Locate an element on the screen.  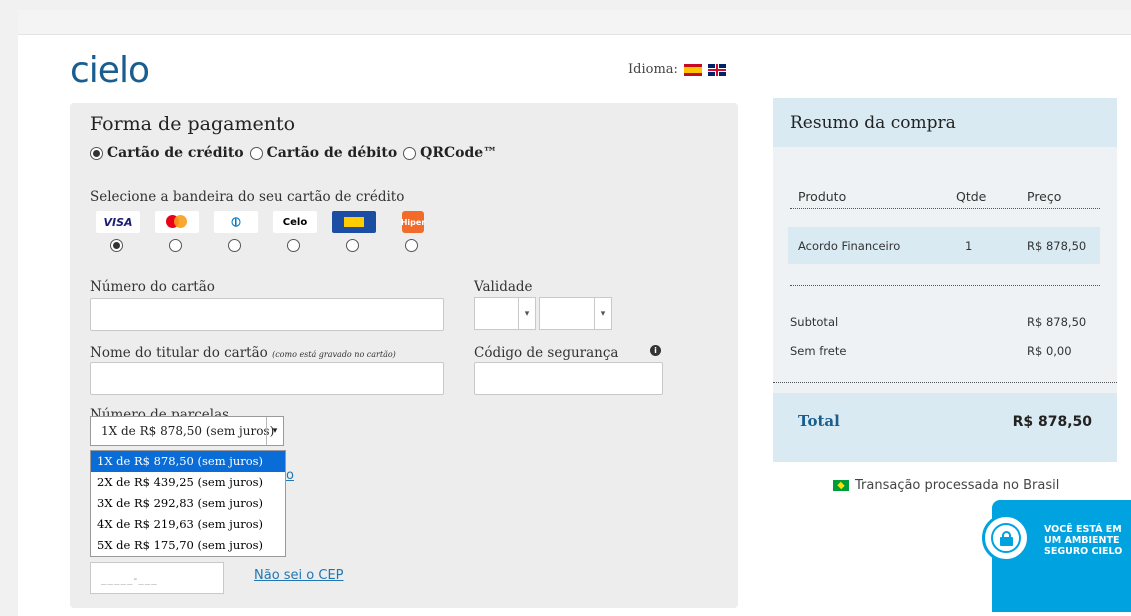
diners-icon: ⦶ is located at coordinates (236, 222).